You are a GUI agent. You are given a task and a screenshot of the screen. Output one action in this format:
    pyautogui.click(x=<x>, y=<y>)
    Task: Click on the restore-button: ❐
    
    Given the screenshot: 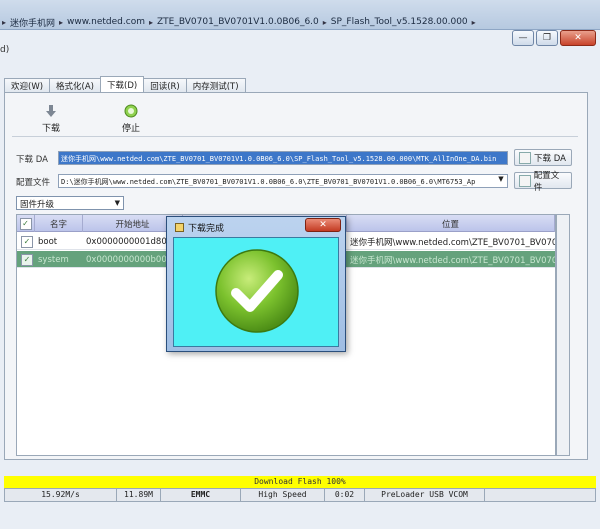 What is the action you would take?
    pyautogui.click(x=547, y=38)
    